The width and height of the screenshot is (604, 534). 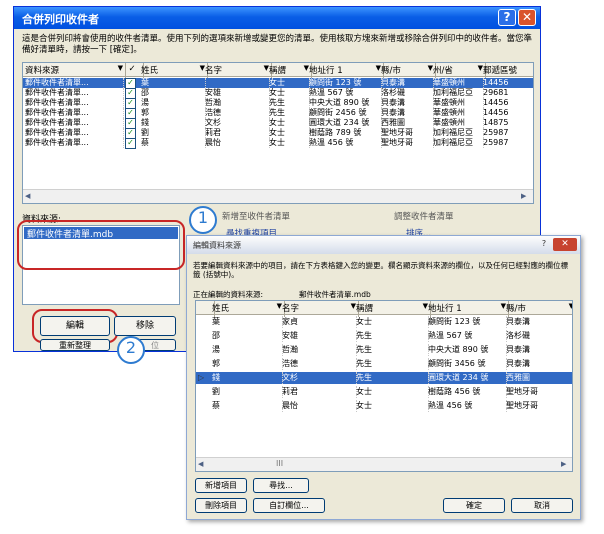 I want to click on column-header-zip: 郵遞區號, so click(x=507, y=71).